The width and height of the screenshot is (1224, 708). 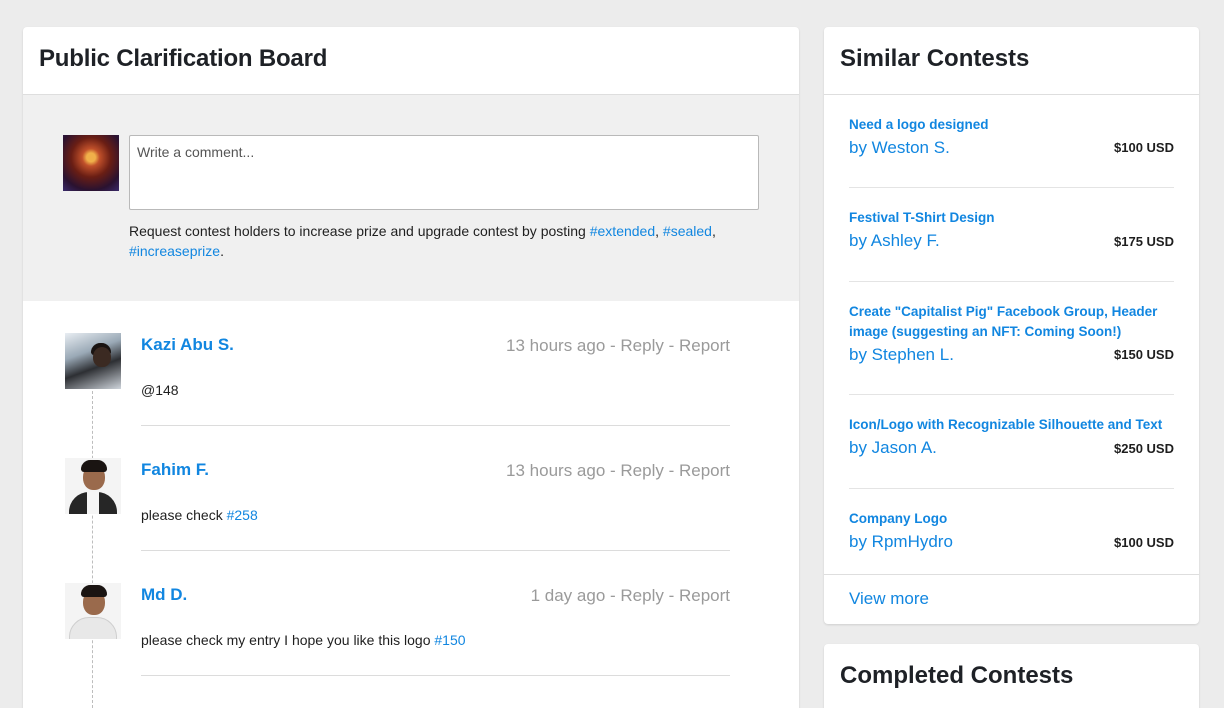 I want to click on contest-title-link: Company Logo, so click(x=1011, y=519).